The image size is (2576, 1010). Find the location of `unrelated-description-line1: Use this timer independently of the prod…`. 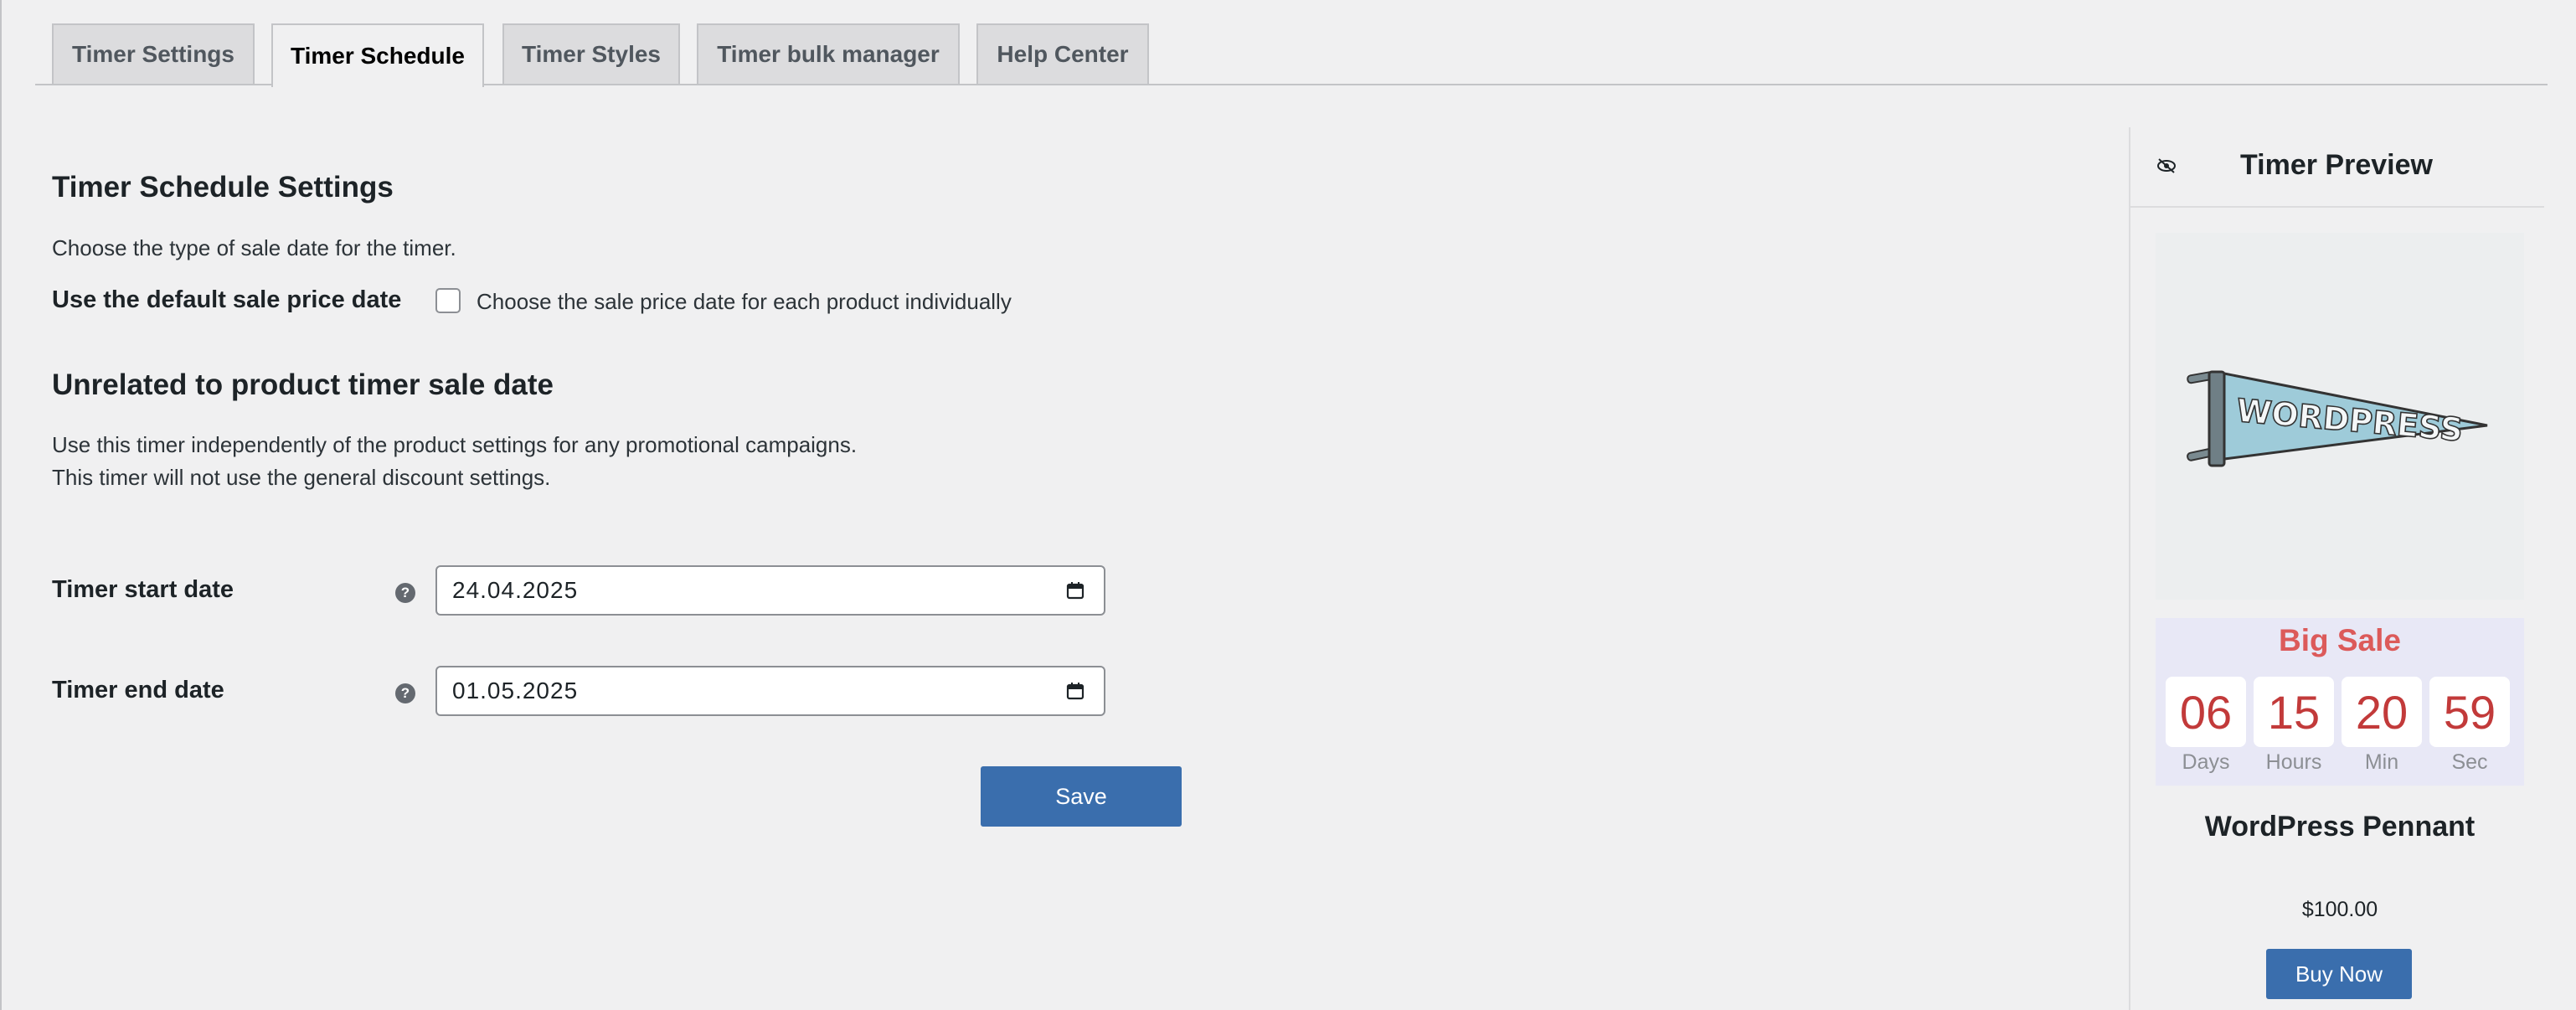

unrelated-description-line1: Use this timer independently of the prod… is located at coordinates (455, 444).